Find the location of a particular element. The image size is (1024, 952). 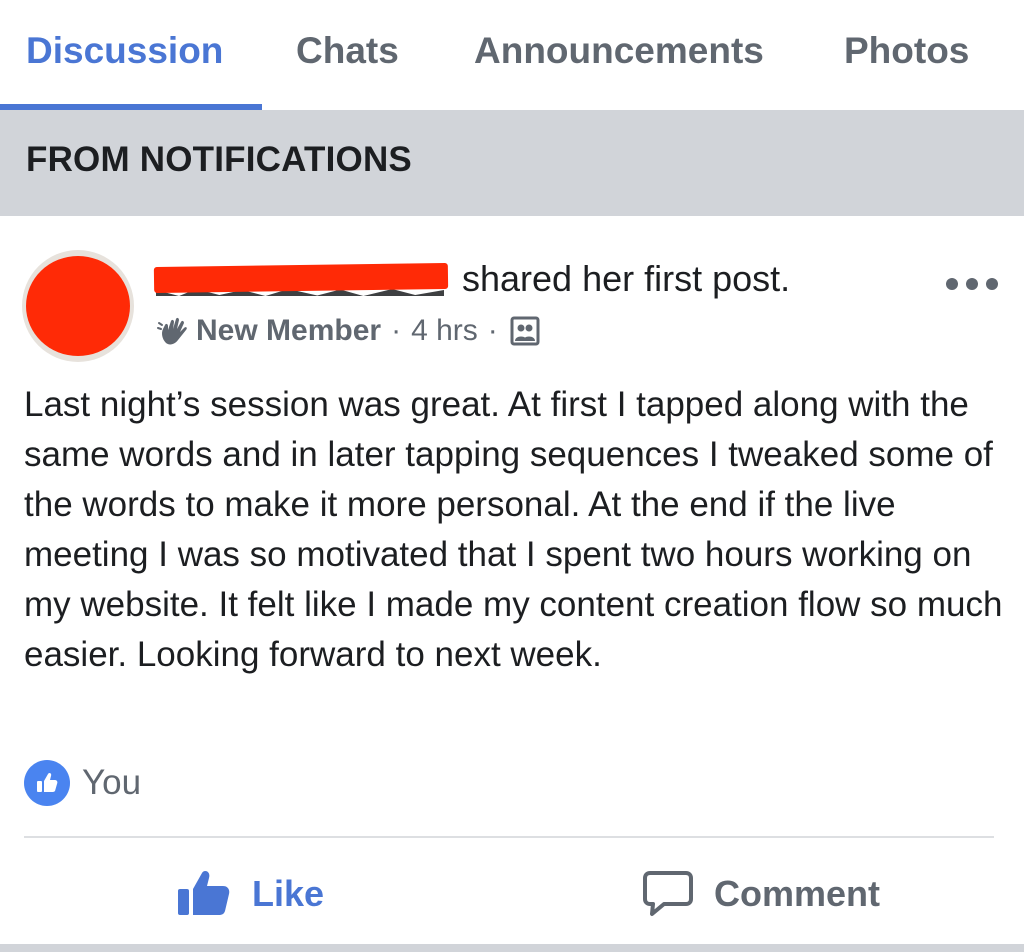

section-title: FROM NOTIFICATIONS is located at coordinates (219, 159).